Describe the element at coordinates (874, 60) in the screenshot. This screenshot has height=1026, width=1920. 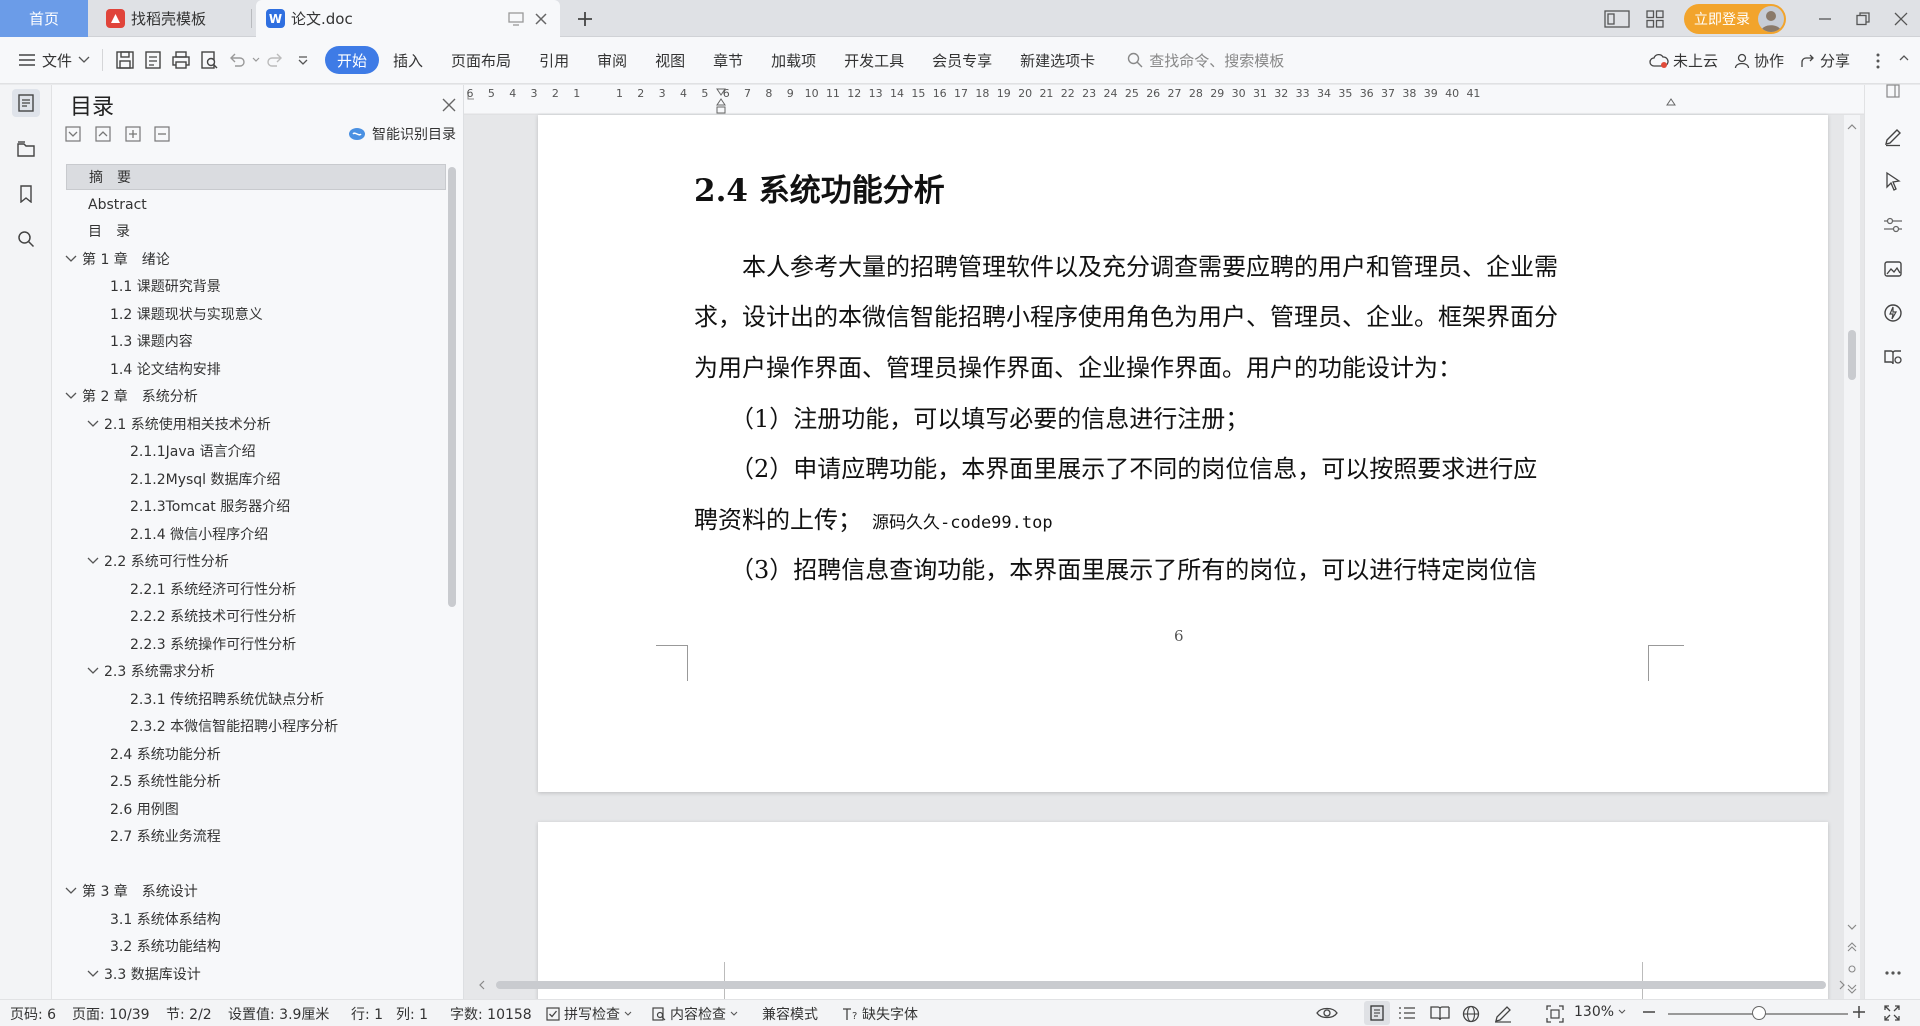
I see `tab-developer: 开发工具` at that location.